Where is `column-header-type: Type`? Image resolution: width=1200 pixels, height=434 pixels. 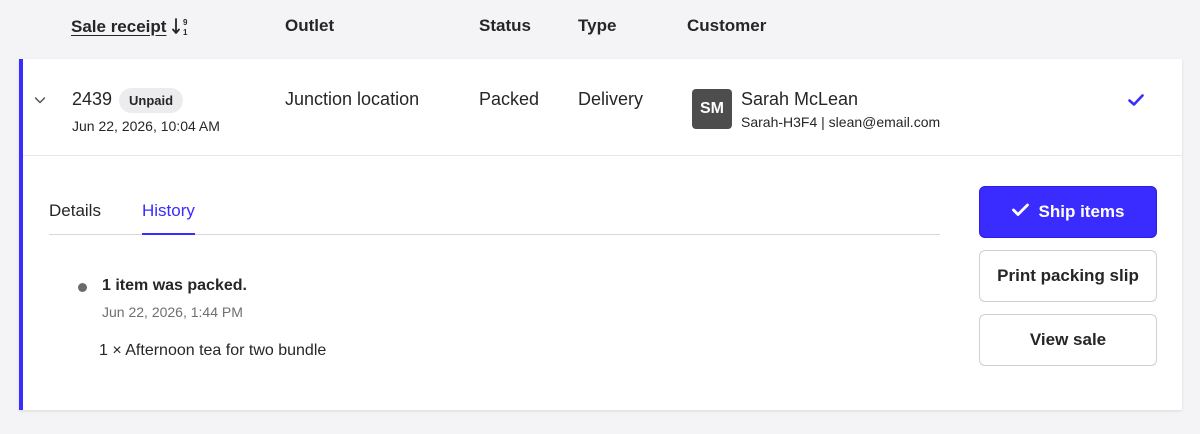
column-header-type: Type is located at coordinates (597, 25).